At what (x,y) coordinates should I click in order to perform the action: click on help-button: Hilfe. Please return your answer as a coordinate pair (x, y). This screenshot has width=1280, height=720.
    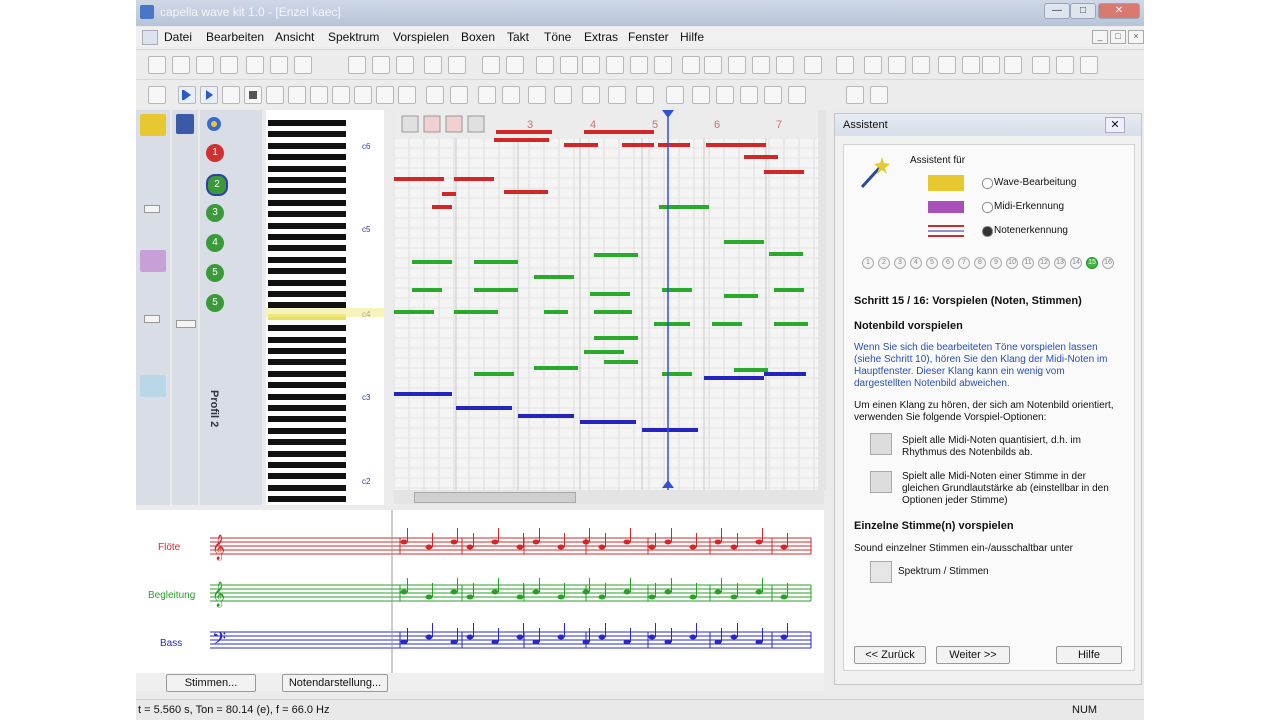
    Looking at the image, I should click on (1089, 655).